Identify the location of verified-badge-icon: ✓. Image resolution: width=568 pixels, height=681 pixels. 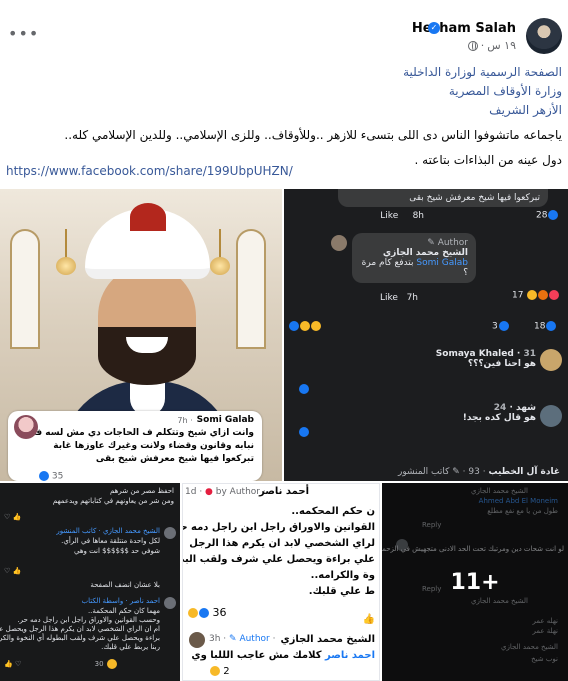
(434, 28).